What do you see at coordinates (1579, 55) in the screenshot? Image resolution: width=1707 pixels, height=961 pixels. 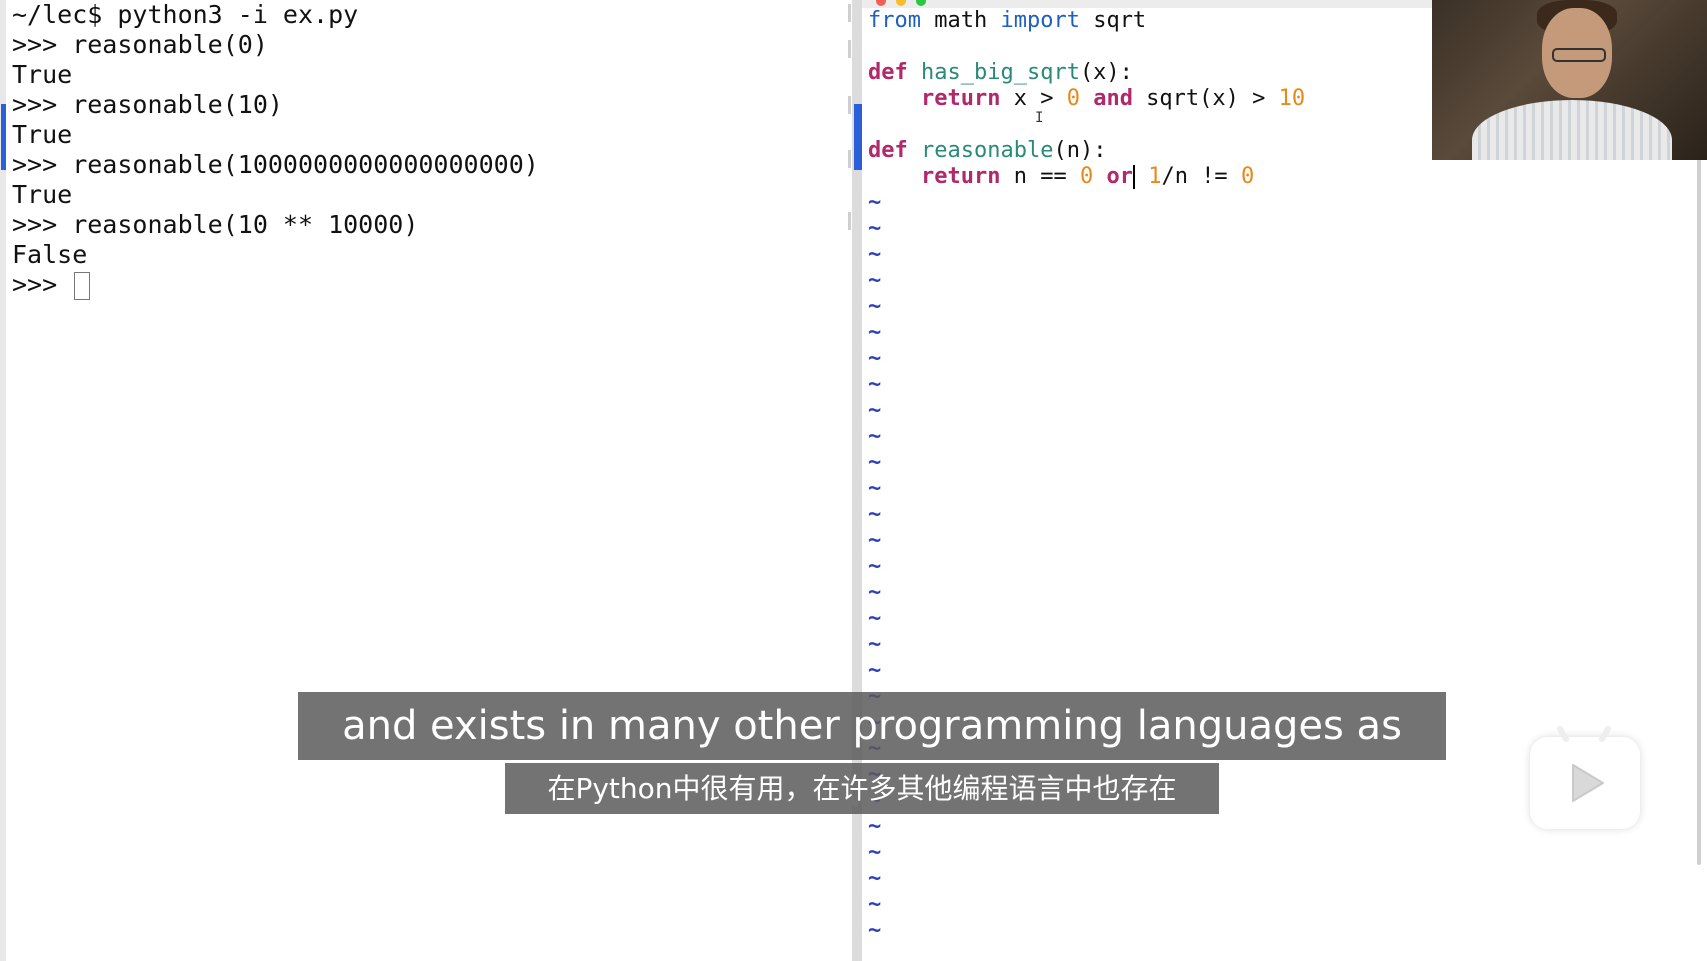 I see `presenter-glasses` at bounding box center [1579, 55].